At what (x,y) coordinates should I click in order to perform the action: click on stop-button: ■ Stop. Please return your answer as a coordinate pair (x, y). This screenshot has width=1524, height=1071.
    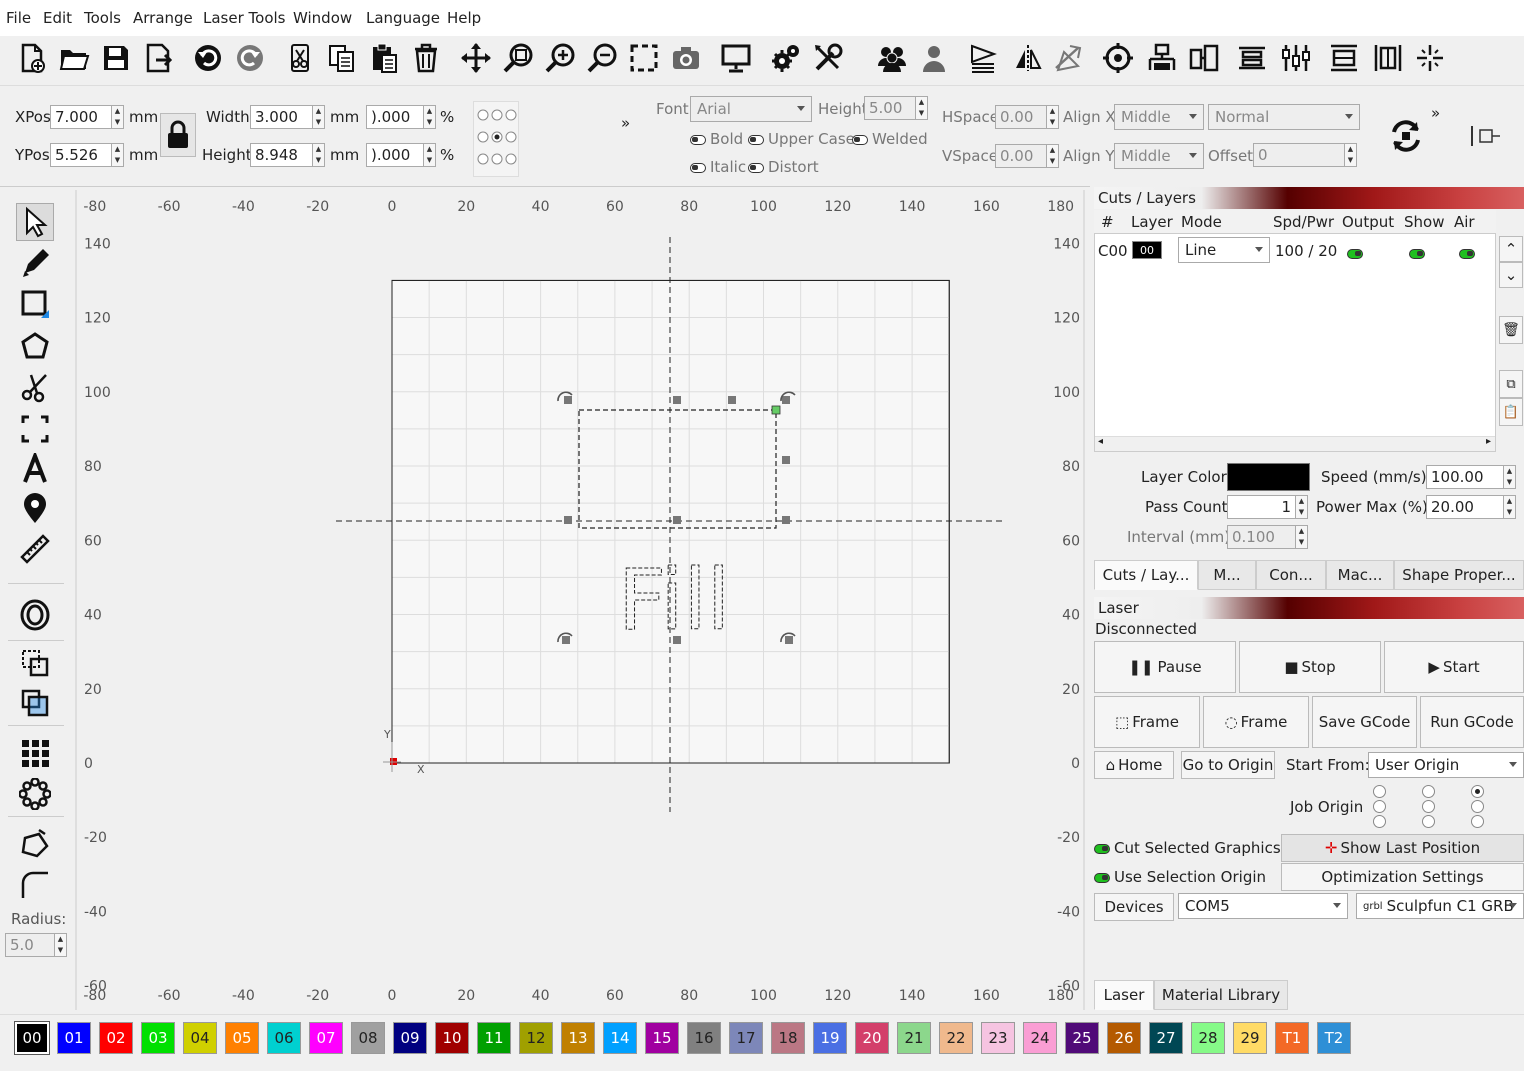
    Looking at the image, I should click on (1310, 667).